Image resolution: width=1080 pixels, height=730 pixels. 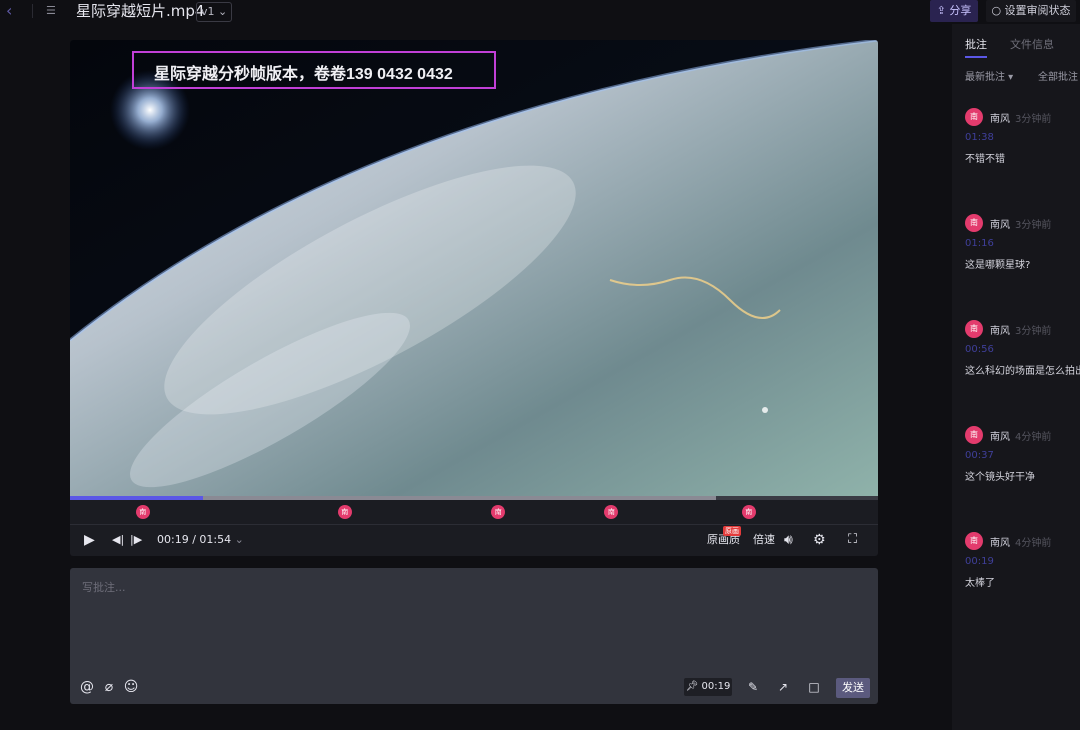 What do you see at coordinates (998, 265) in the screenshot?
I see `comment-text: 这是哪颗星球?` at bounding box center [998, 265].